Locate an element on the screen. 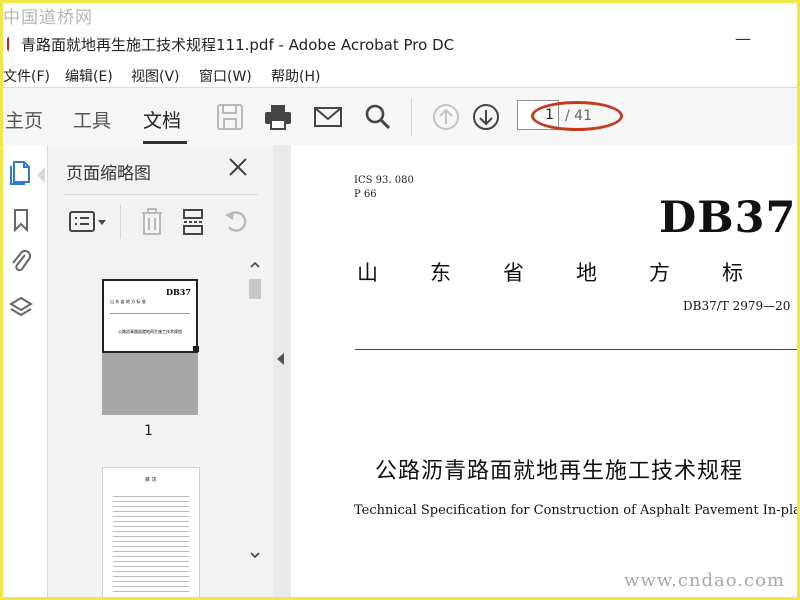  selected-pointer is located at coordinates (41, 175).